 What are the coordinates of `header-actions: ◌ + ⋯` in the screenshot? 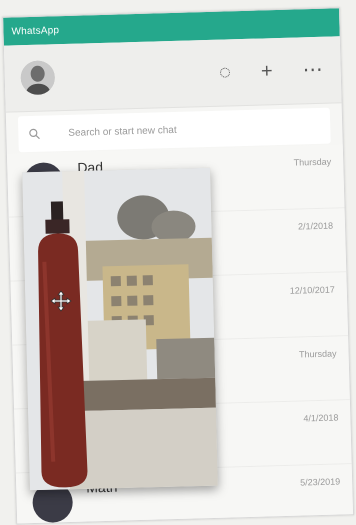 It's located at (271, 71).